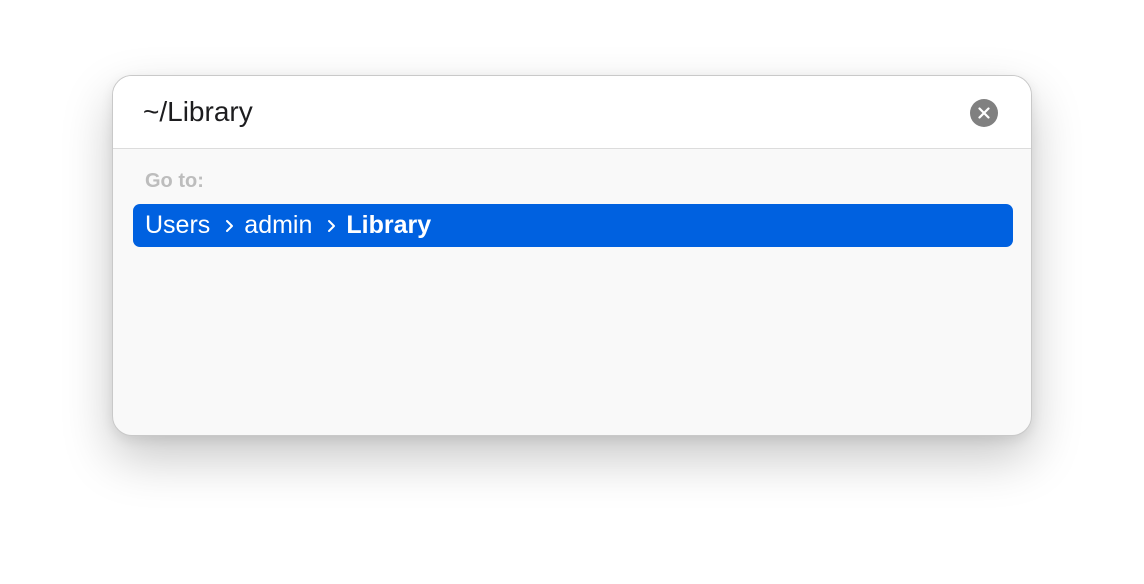 This screenshot has height=584, width=1144. What do you see at coordinates (174, 181) in the screenshot?
I see `section-label: Go to:` at bounding box center [174, 181].